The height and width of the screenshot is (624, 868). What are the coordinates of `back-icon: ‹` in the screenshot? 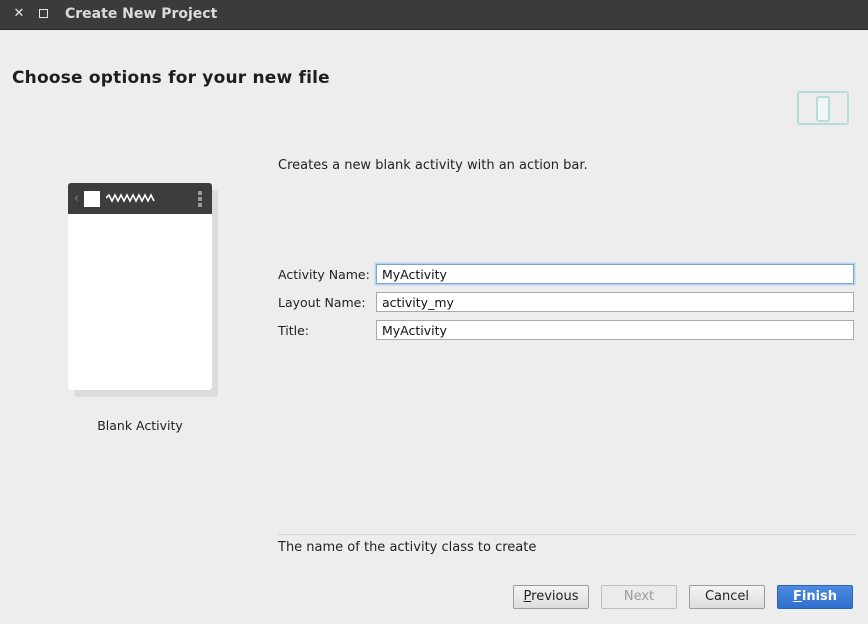 It's located at (76, 198).